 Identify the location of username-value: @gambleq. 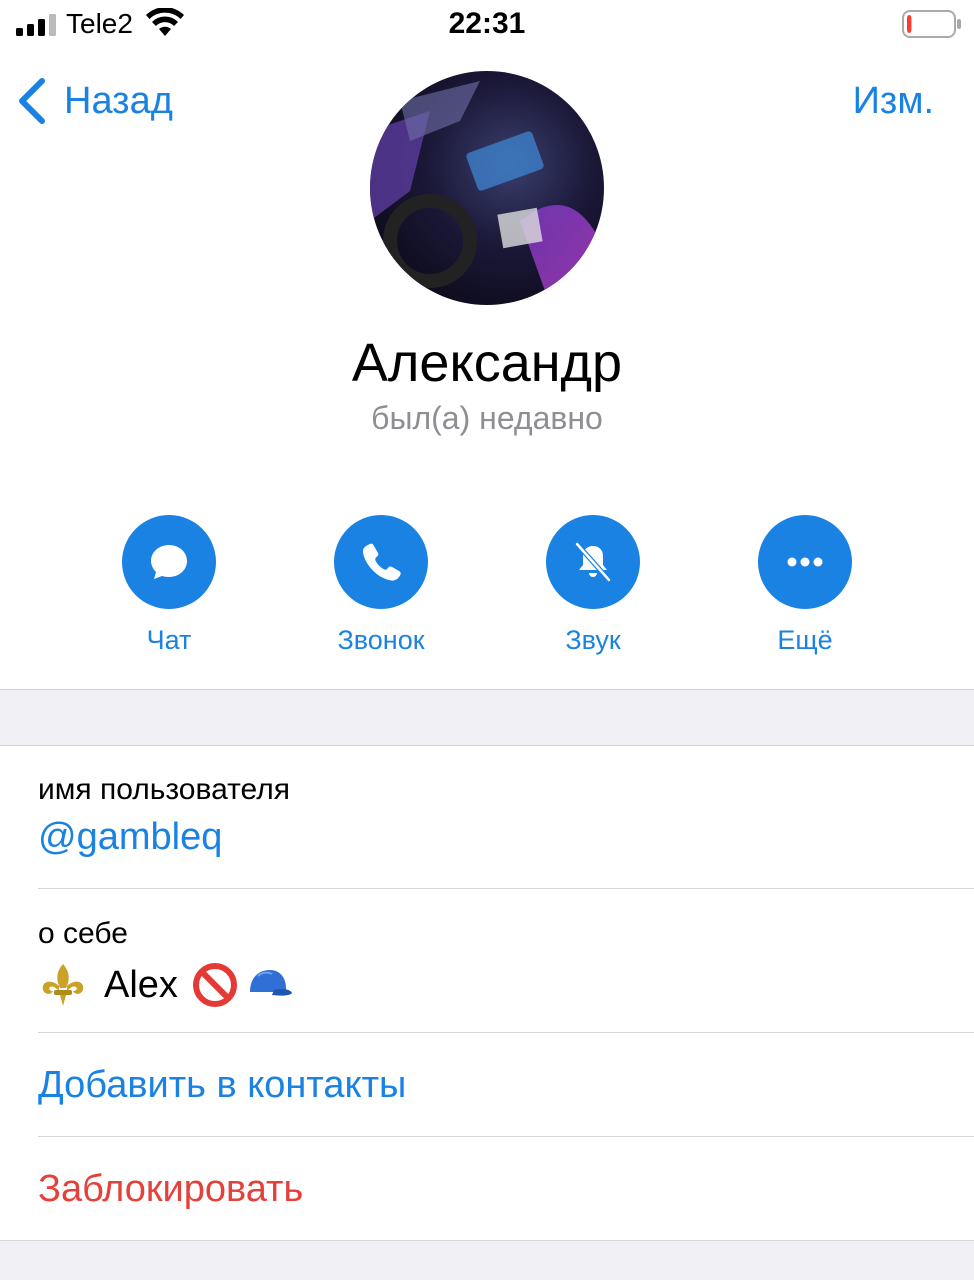
(130, 837).